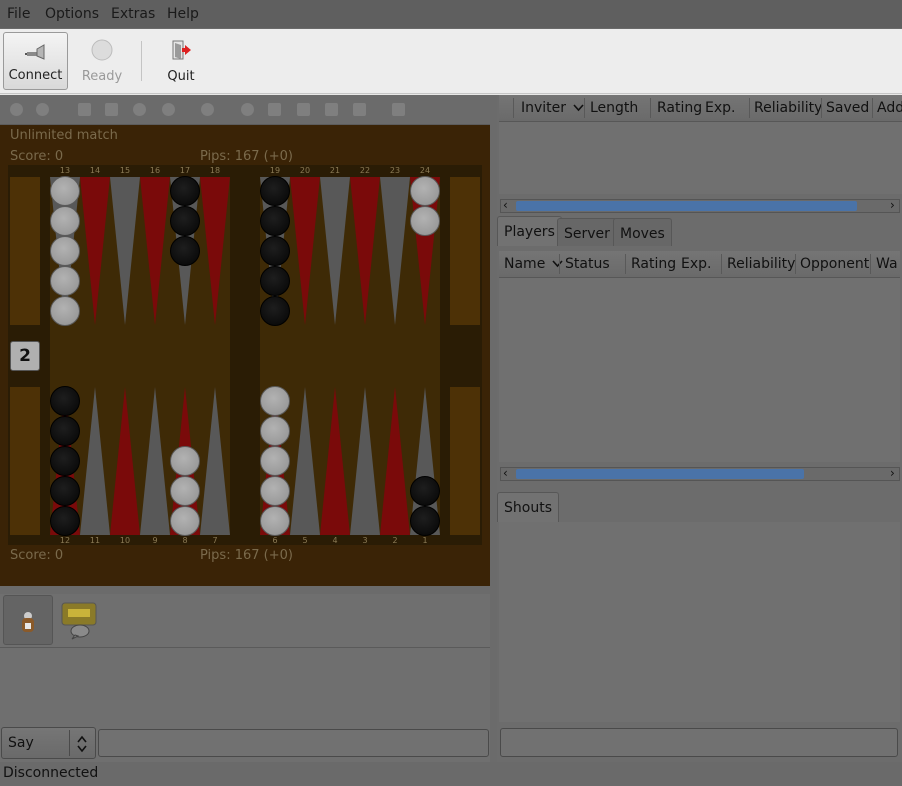  Describe the element at coordinates (331, 109) in the screenshot. I see `next-icon` at that location.